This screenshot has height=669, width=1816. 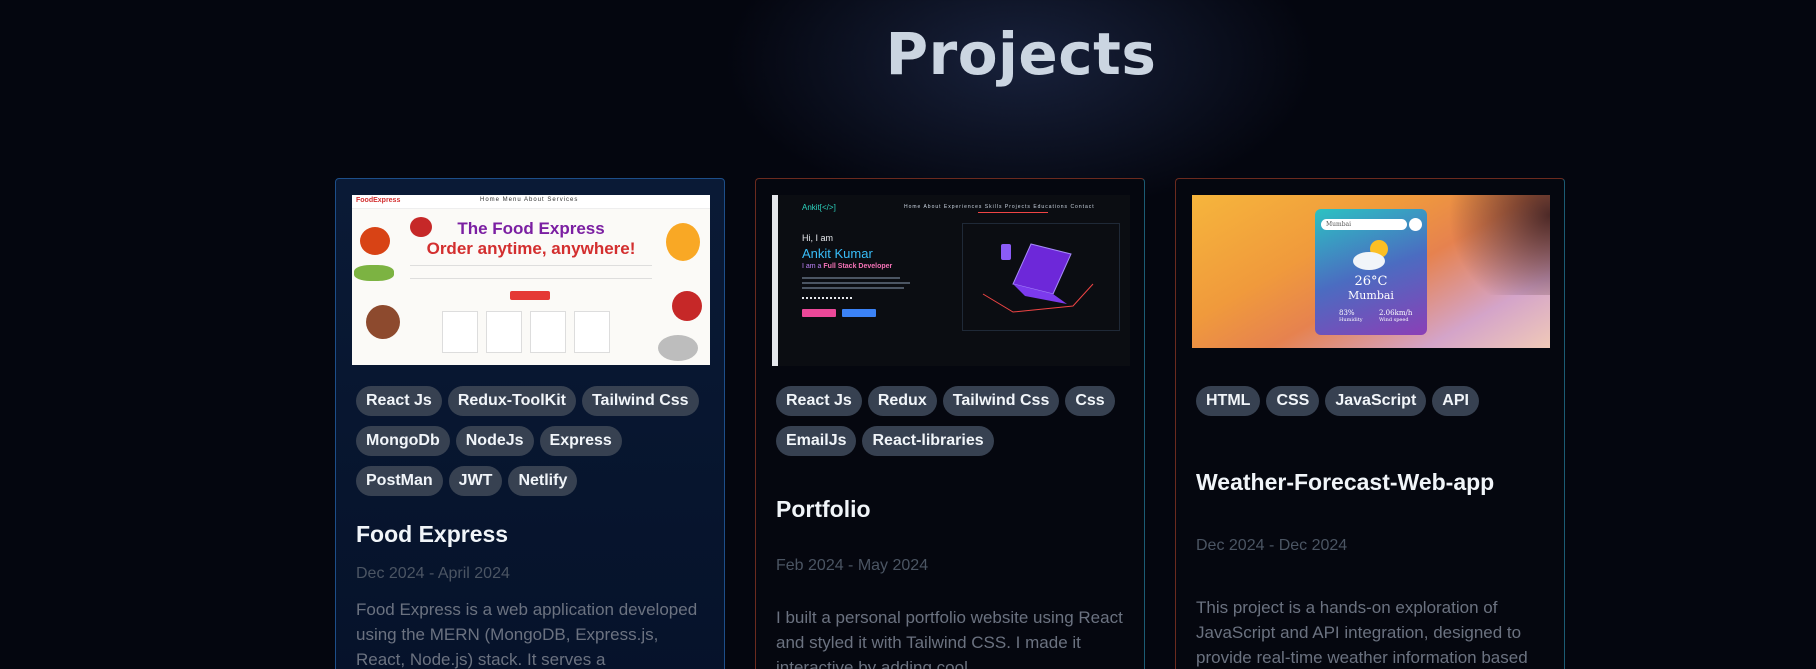 What do you see at coordinates (819, 313) in the screenshot?
I see `contact-button` at bounding box center [819, 313].